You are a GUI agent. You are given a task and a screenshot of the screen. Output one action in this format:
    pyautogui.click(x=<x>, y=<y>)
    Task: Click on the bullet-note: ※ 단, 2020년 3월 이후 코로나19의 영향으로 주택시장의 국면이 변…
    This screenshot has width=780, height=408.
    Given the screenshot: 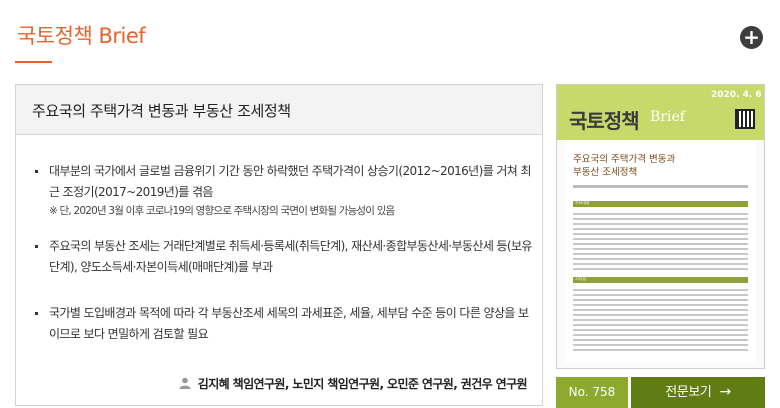 What is the action you would take?
    pyautogui.click(x=222, y=211)
    